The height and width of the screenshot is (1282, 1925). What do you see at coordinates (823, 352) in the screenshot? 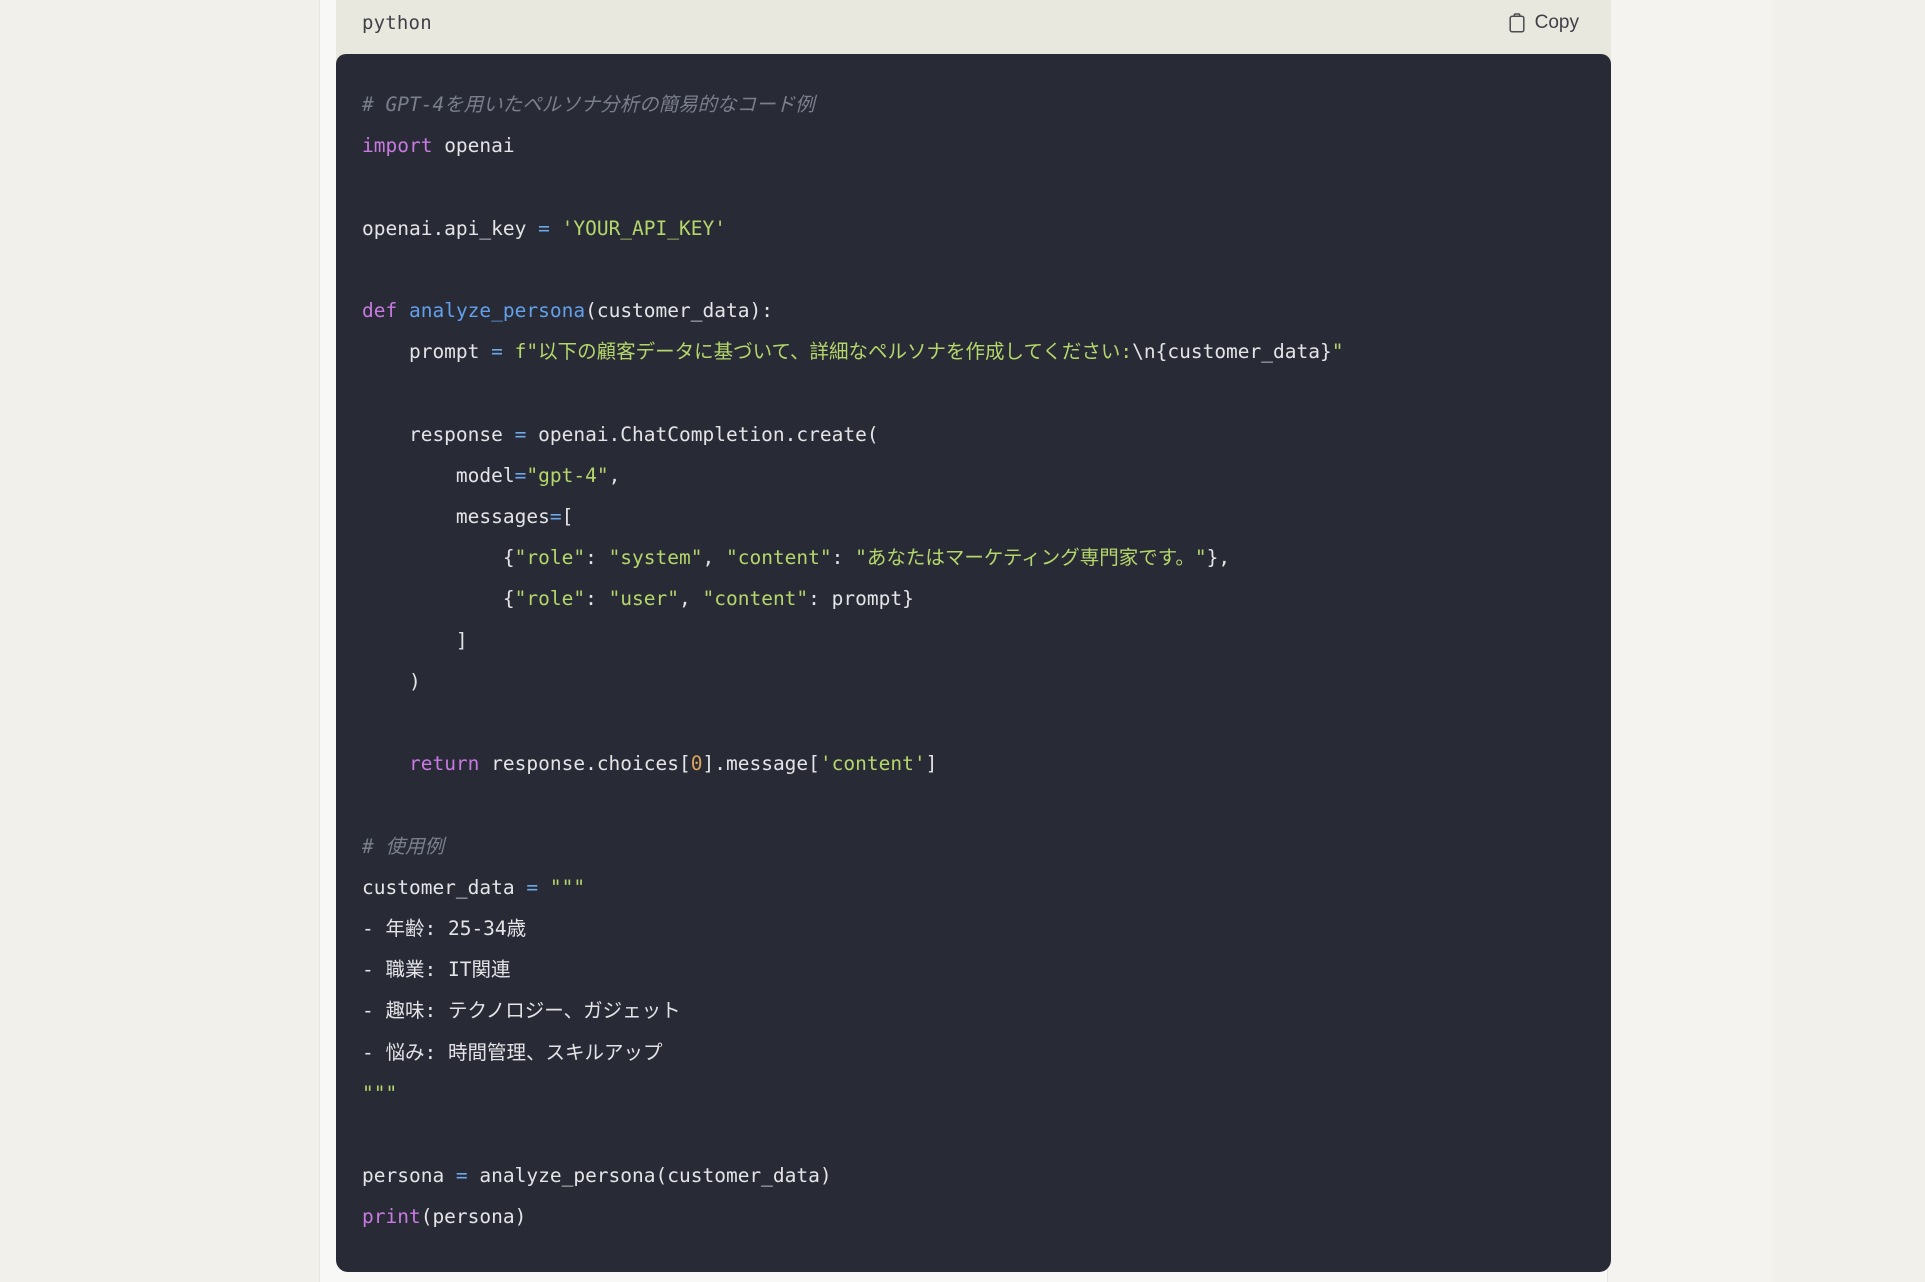
I see `code-token-str: f"以下の顧客データに基づいて、詳細なペルソナを作成してください:` at bounding box center [823, 352].